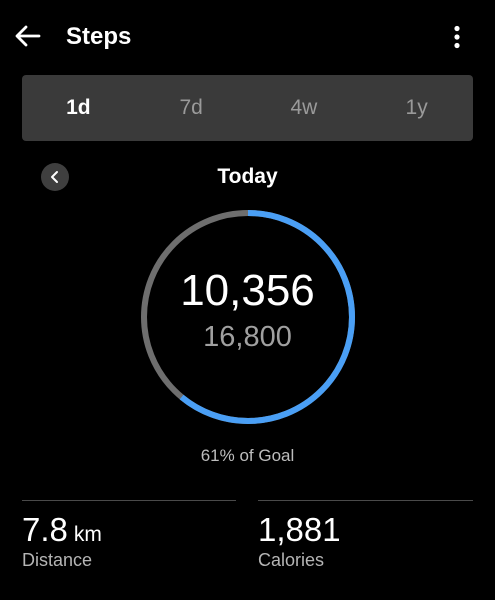  I want to click on tab-7d: 7d, so click(191, 108).